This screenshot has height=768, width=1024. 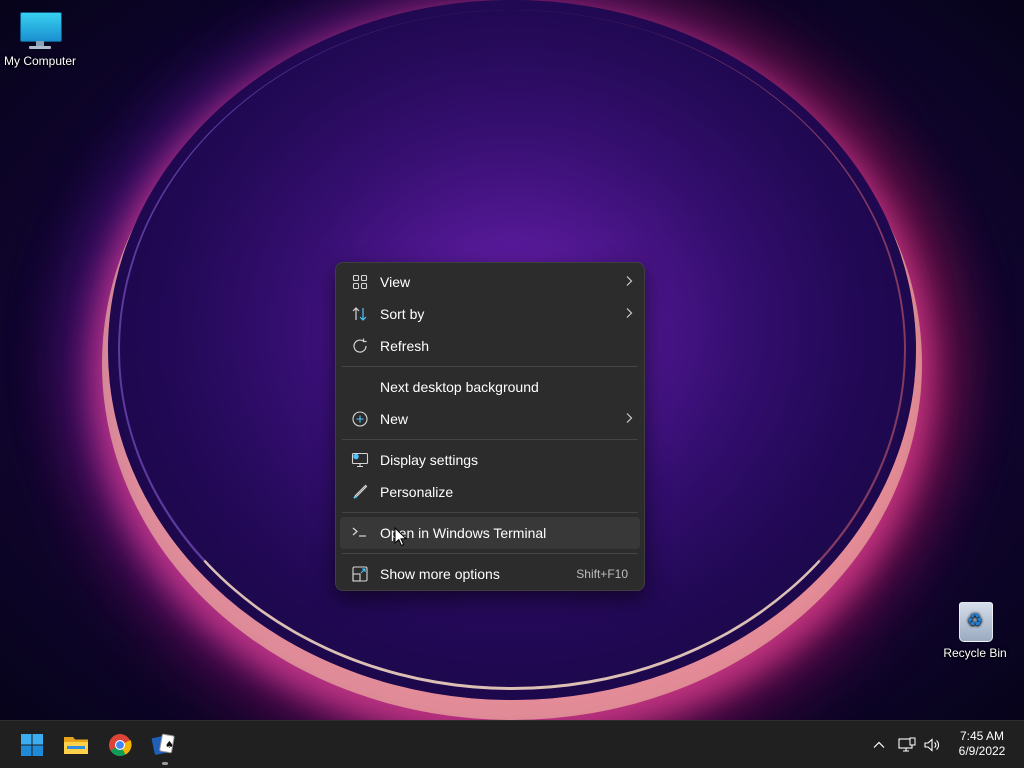 I want to click on taskbar-clock: 7:45 AM 6/9/2022, so click(x=982, y=744).